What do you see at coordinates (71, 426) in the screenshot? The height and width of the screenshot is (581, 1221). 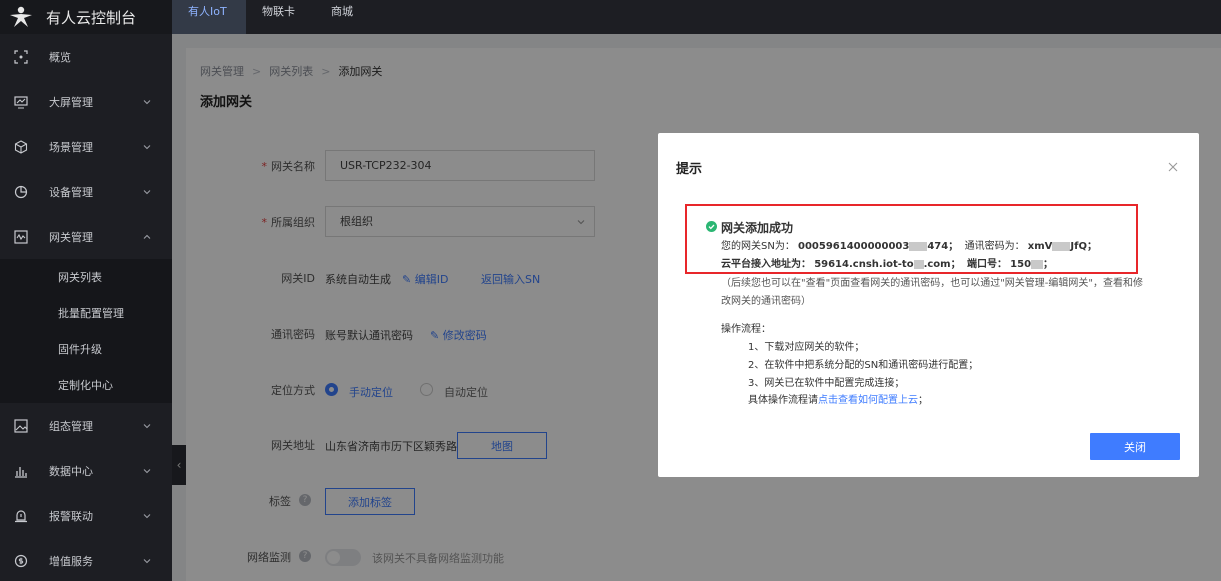 I see `sidebar-item-label: 组态管理` at bounding box center [71, 426].